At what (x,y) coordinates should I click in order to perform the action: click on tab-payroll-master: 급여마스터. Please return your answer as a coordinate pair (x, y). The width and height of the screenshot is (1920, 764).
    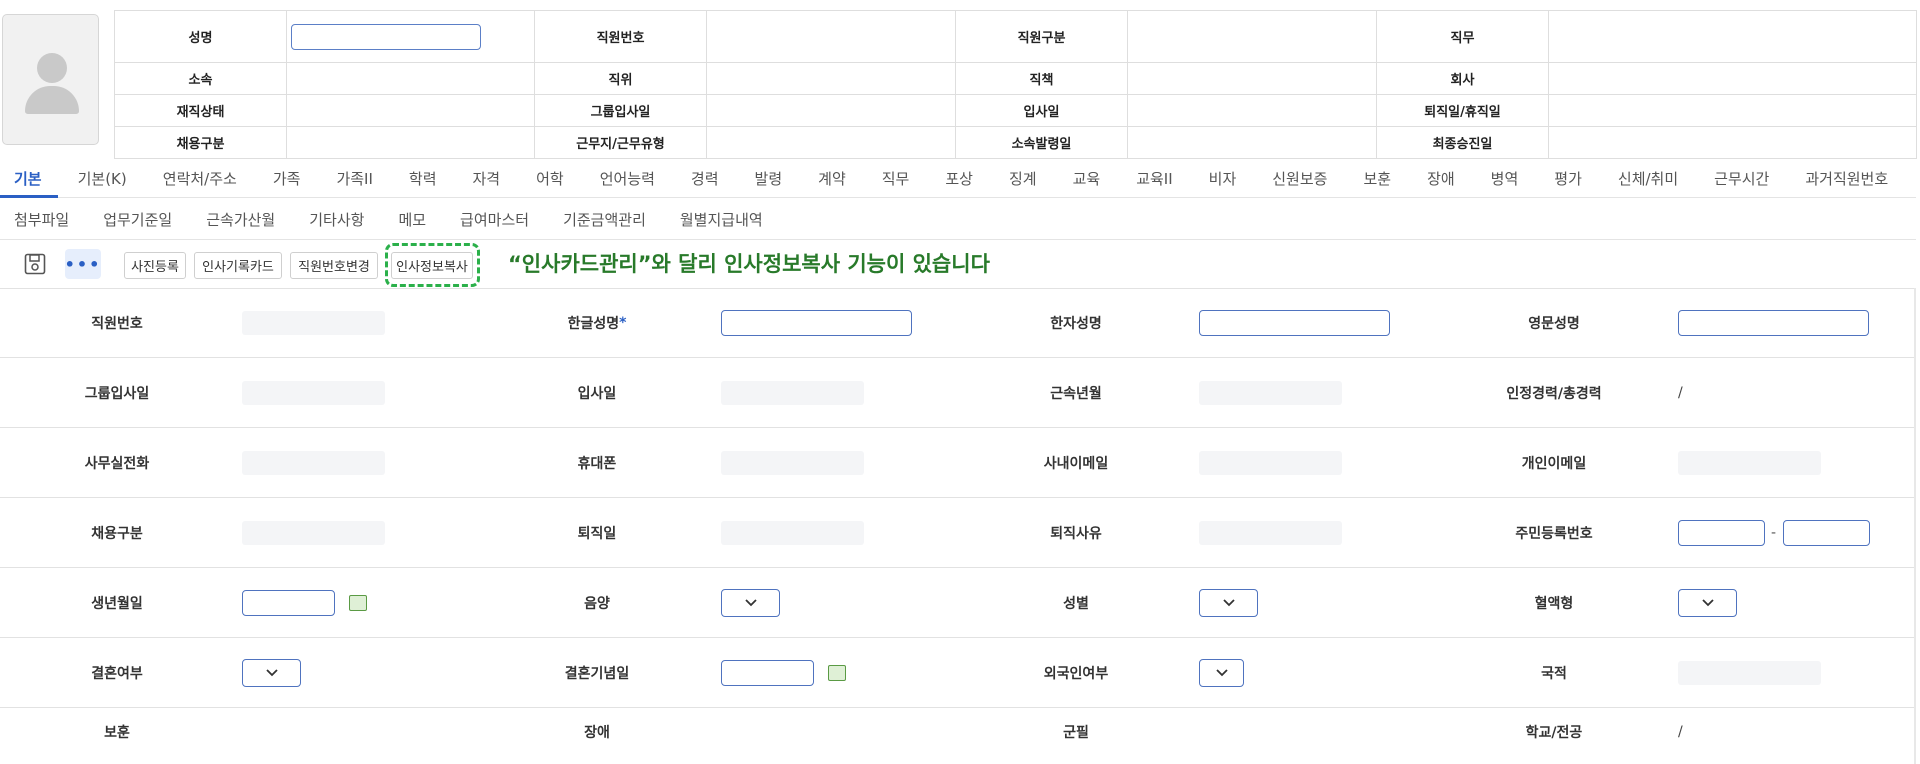
    Looking at the image, I should click on (494, 219).